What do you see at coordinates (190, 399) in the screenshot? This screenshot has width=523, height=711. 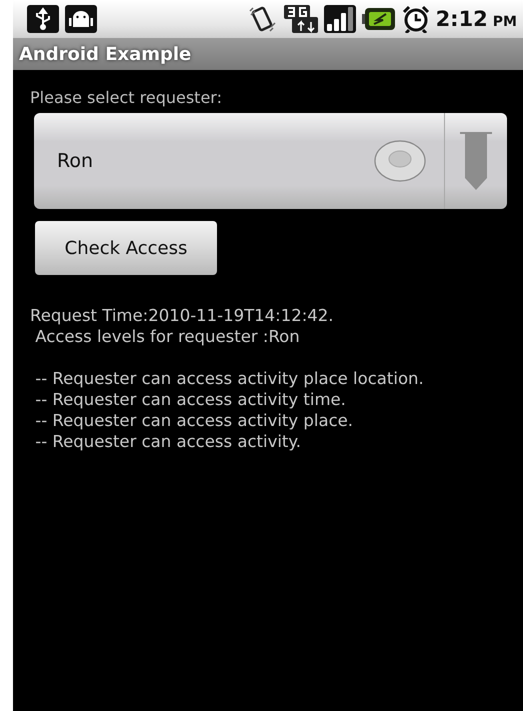 I see `access-line: -- Requester can access activity time.` at bounding box center [190, 399].